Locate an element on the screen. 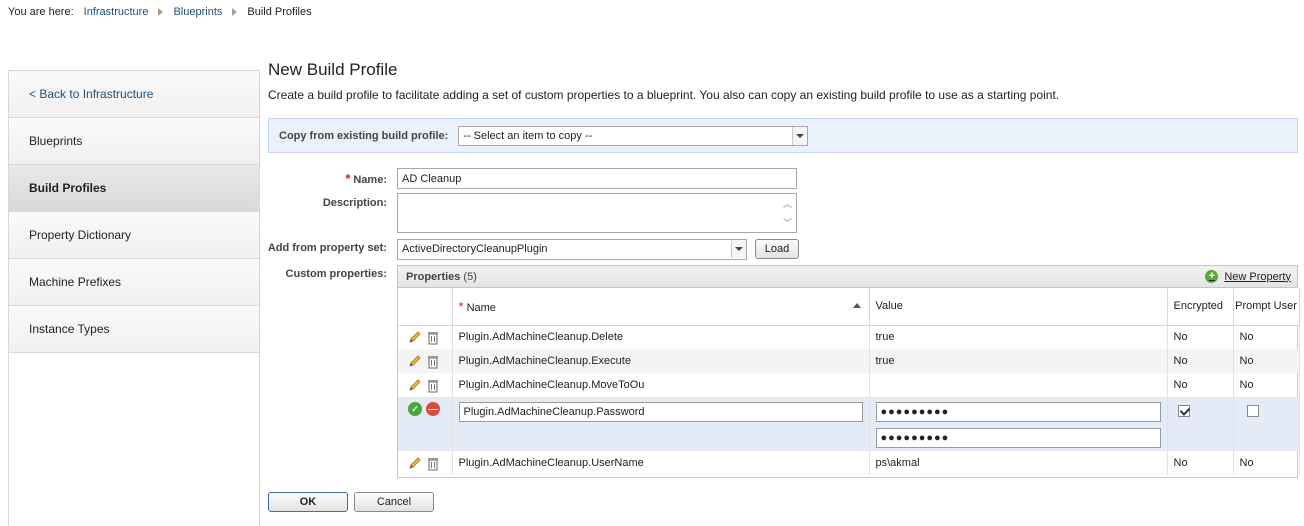 The width and height of the screenshot is (1304, 526). copy-from-select: -- Select an item to copy -- is located at coordinates (633, 135).